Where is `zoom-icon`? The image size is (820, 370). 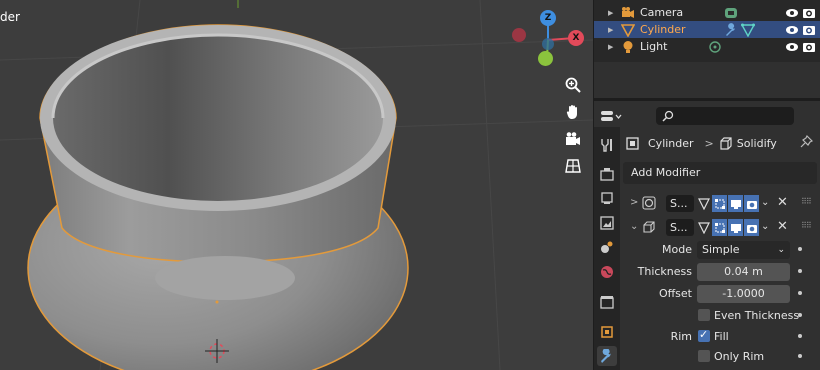 zoom-icon is located at coordinates (573, 85).